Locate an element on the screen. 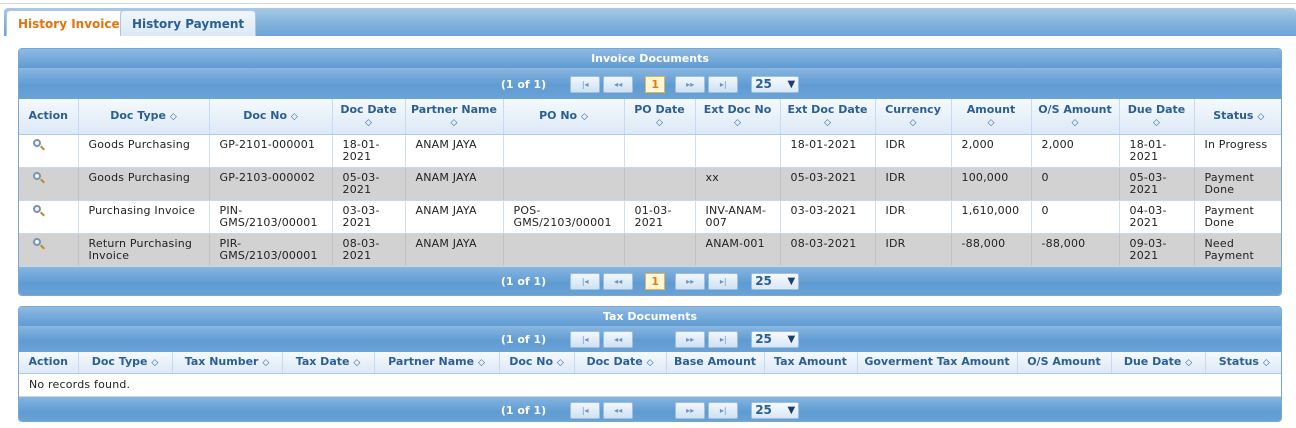 This screenshot has height=428, width=1296. col-ext-doc-no: Ext Doc No ◇ is located at coordinates (738, 117).